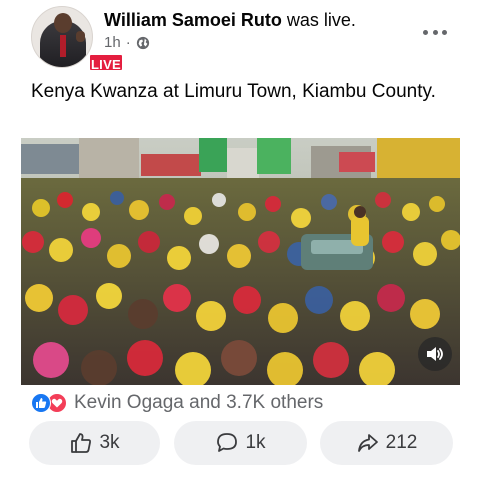  What do you see at coordinates (255, 442) in the screenshot?
I see `comment-count: 1k` at bounding box center [255, 442].